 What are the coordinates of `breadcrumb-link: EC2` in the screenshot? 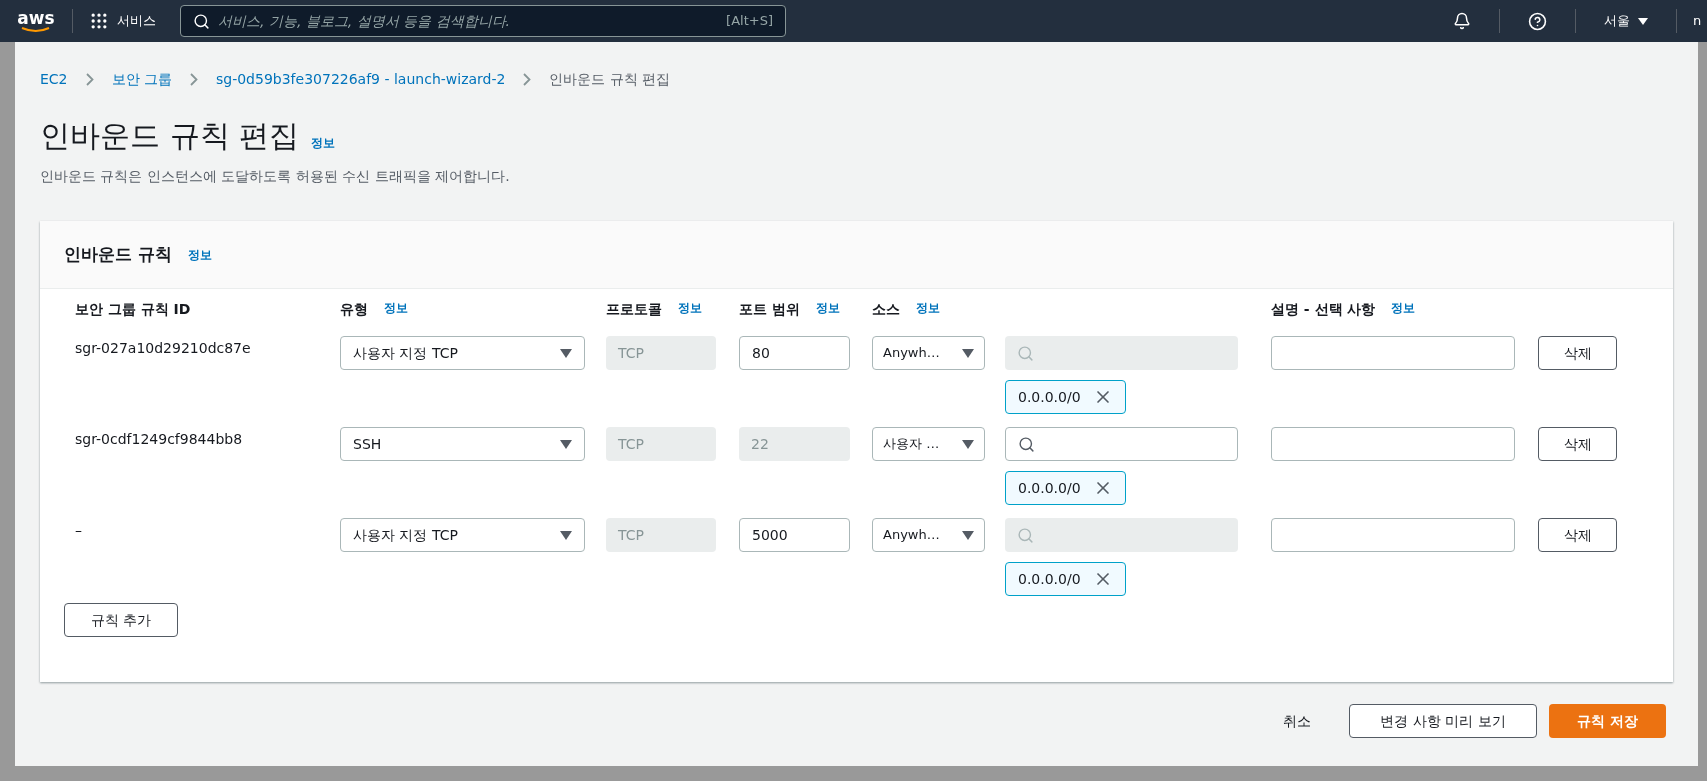 It's located at (54, 79).